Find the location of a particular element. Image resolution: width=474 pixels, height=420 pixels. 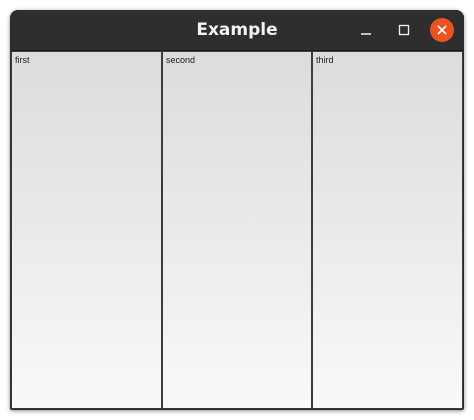

pane-label: second is located at coordinates (181, 60).